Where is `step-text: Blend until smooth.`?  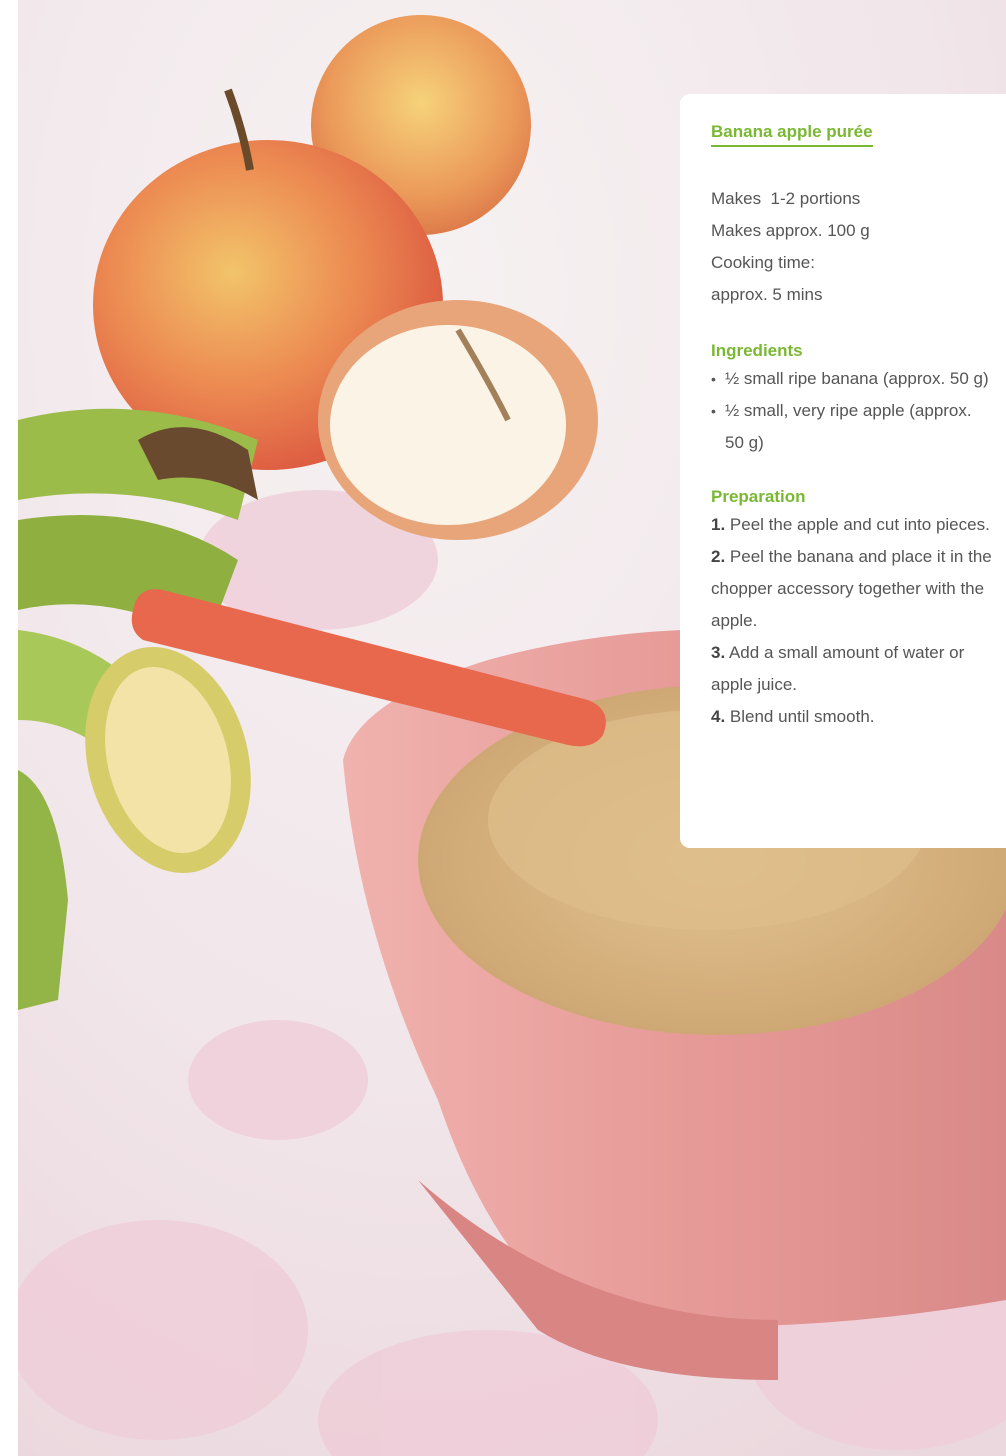 step-text: Blend until smooth. is located at coordinates (800, 716).